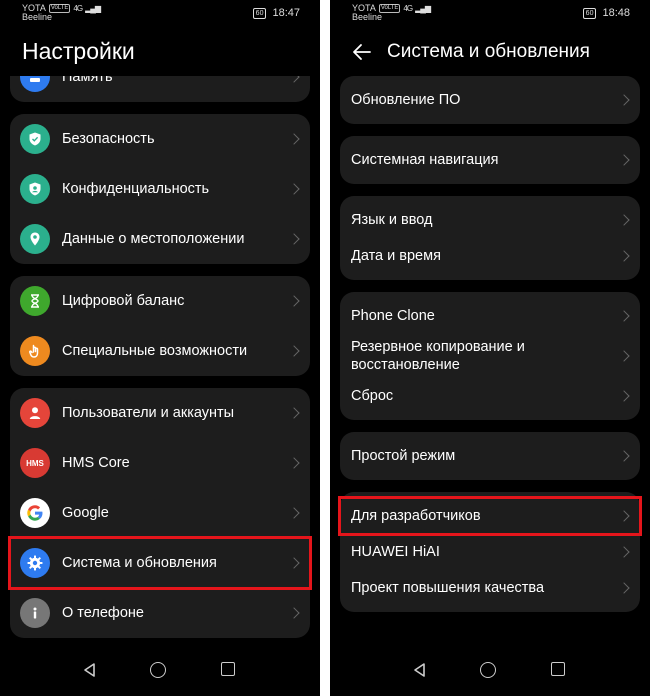 The image size is (650, 696). Describe the element at coordinates (403, 456) in the screenshot. I see `system-item-label: Простой режим` at that location.